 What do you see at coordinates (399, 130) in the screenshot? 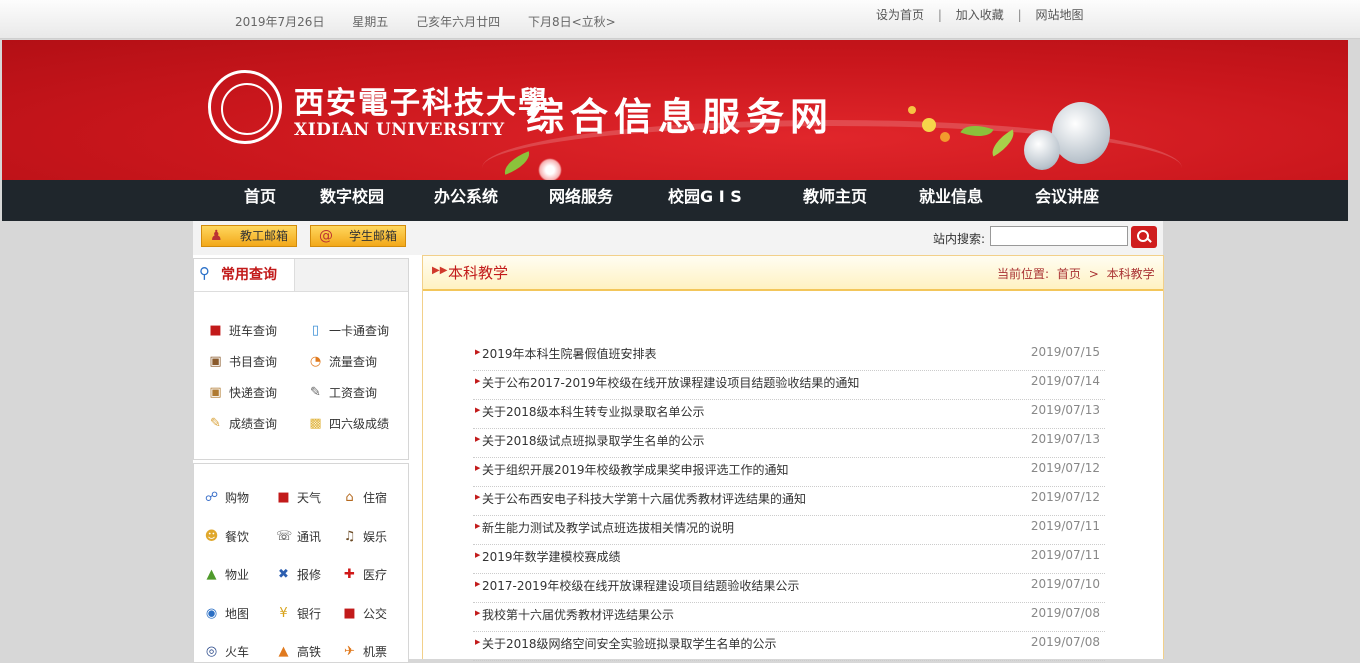
I see `university-name-en: XIDIAN UNIVERSITY` at bounding box center [399, 130].